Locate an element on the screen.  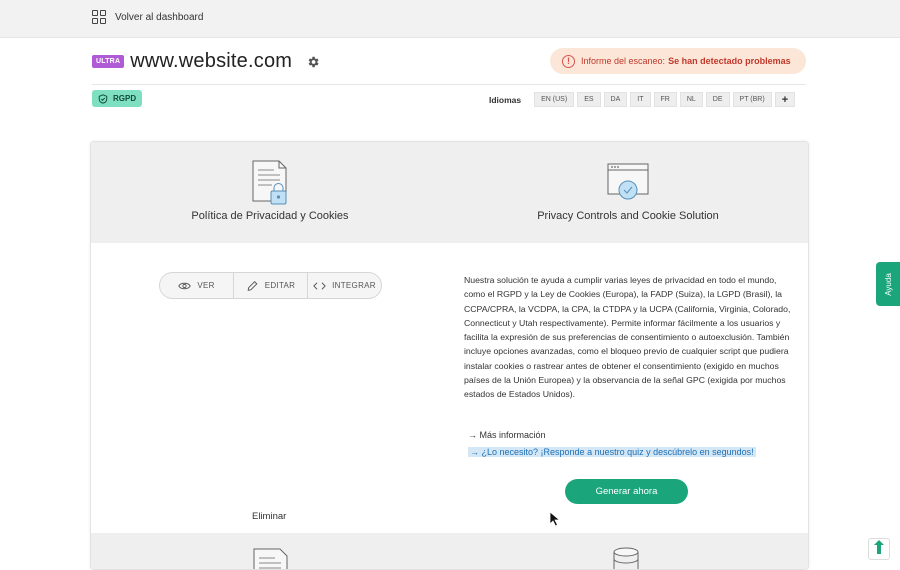
site-title: www.website.com is located at coordinates (211, 61).